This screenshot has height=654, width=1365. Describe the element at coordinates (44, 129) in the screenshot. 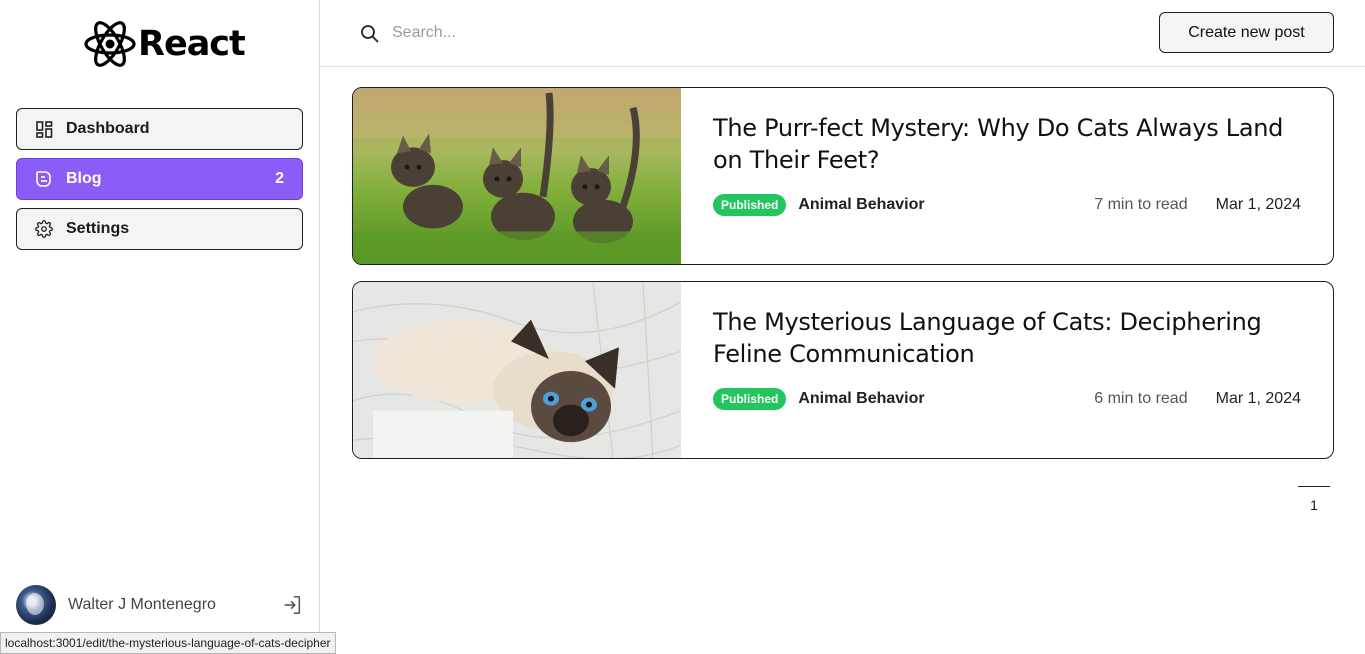

I see `dashboard-icon` at that location.